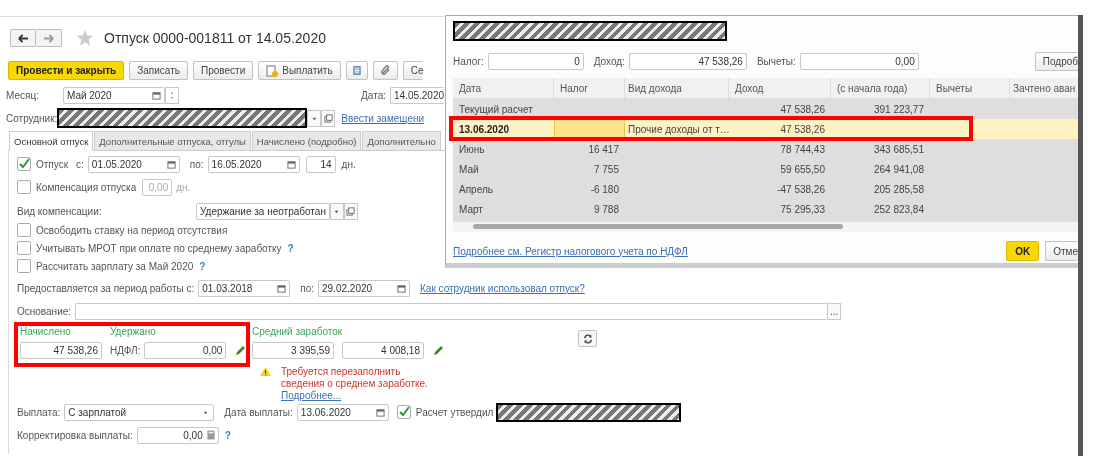 Image resolution: width=1093 pixels, height=456 pixels. I want to click on deductions-field: 0,00, so click(859, 61).